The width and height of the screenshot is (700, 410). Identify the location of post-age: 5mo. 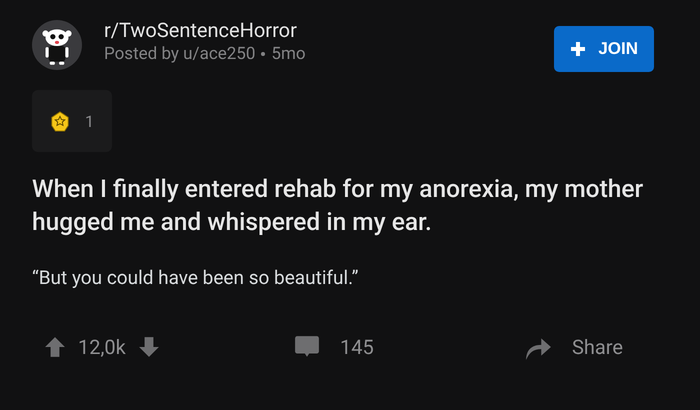
(288, 54).